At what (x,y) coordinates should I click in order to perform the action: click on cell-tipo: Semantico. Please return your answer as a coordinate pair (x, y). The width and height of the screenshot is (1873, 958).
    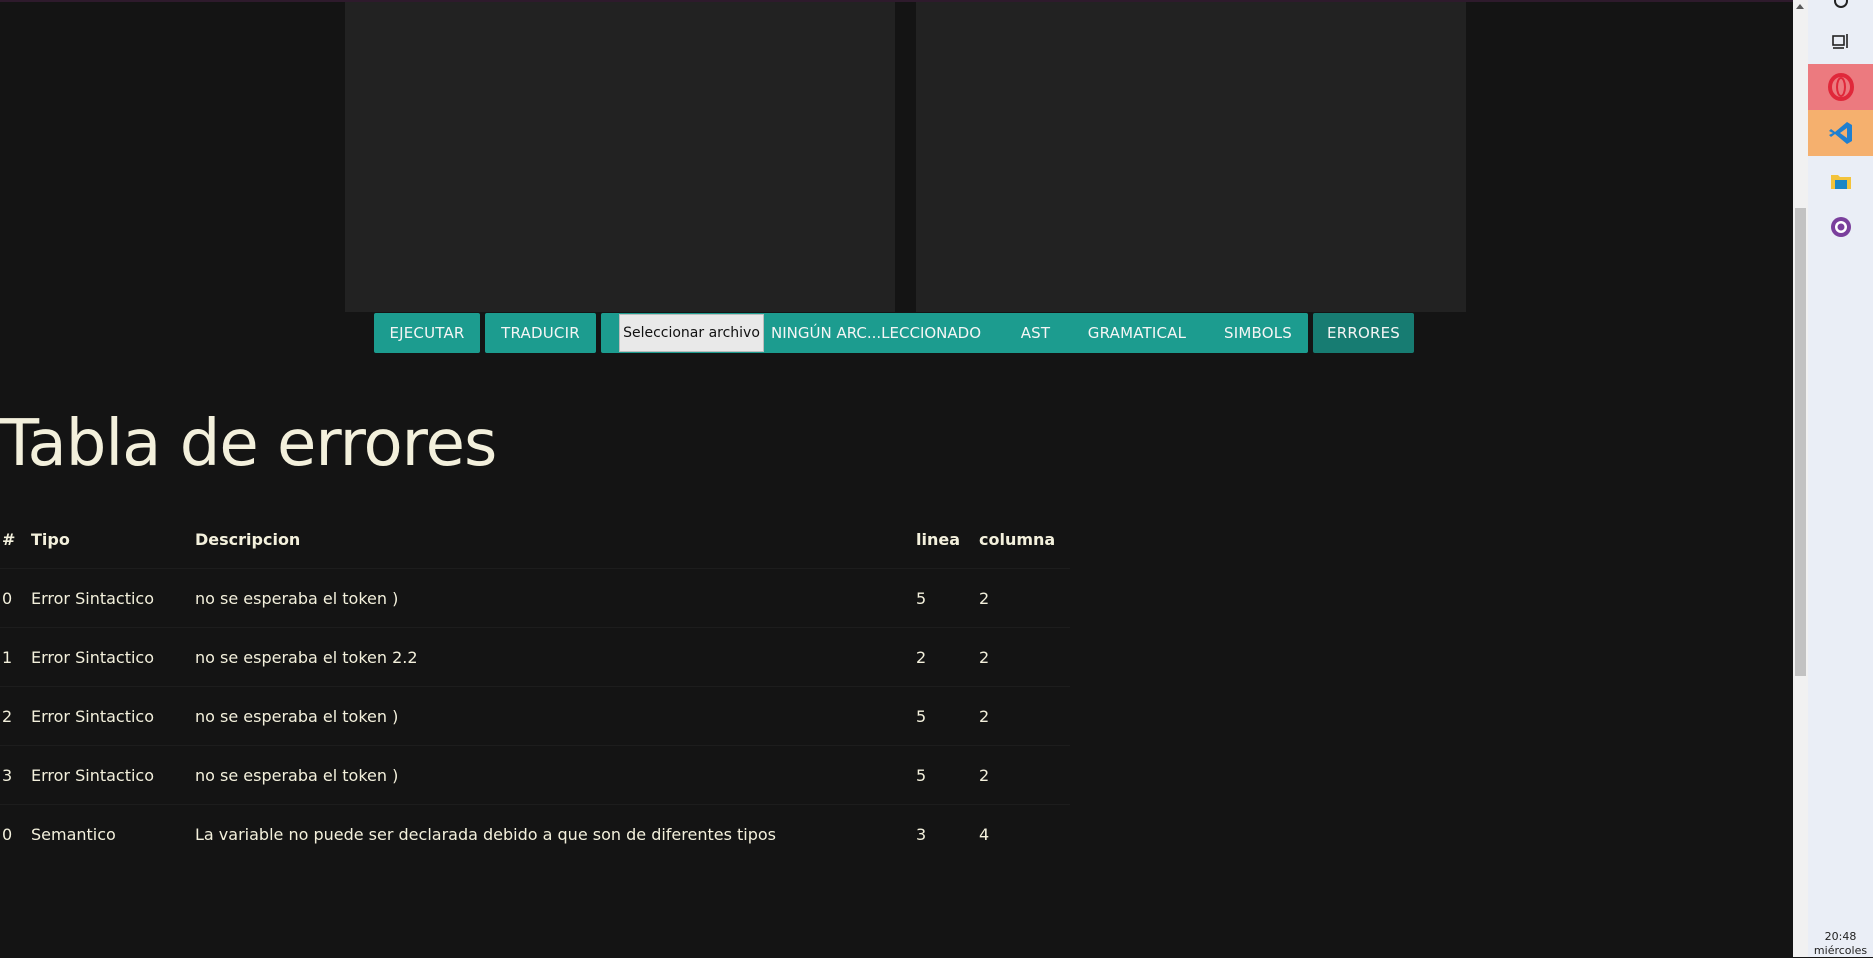
    Looking at the image, I should click on (113, 833).